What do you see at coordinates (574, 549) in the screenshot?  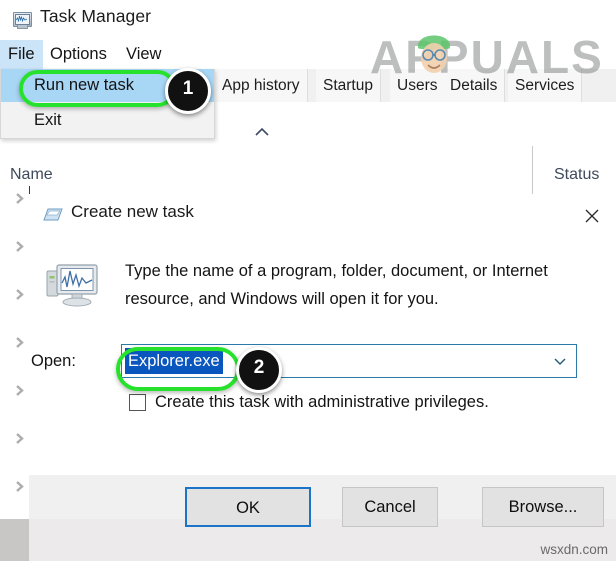 I see `source-watermark: wsxdn.com` at bounding box center [574, 549].